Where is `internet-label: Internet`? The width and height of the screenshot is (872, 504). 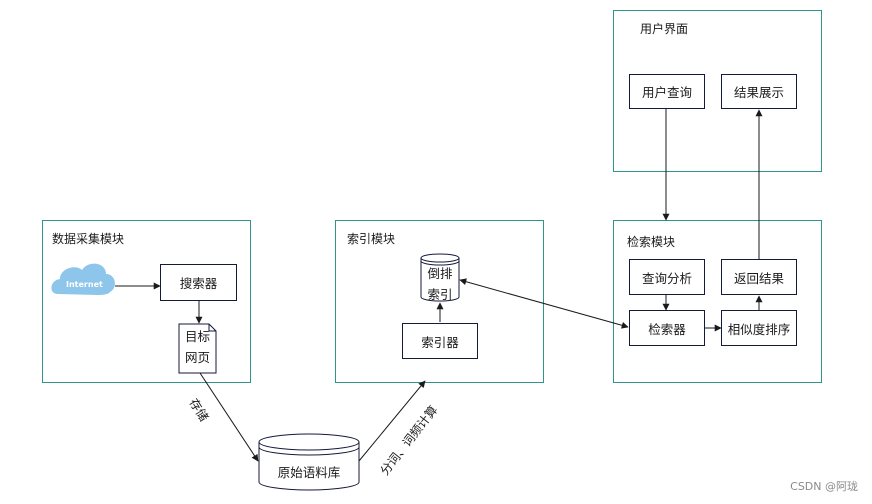
internet-label: Internet is located at coordinates (84, 284).